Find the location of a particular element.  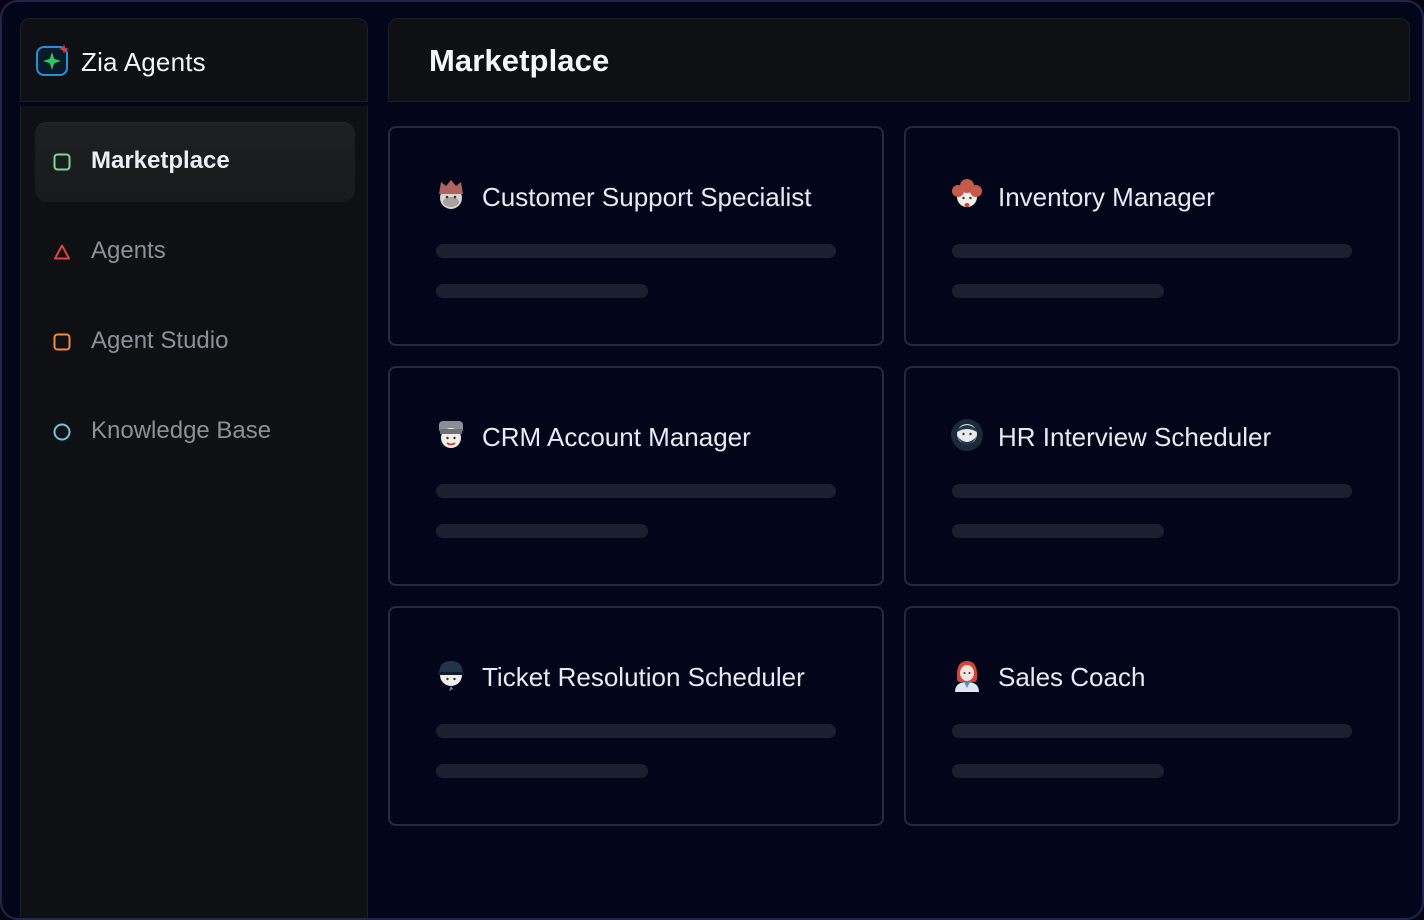

agent-card: Customer Support Specialist is located at coordinates (636, 236).